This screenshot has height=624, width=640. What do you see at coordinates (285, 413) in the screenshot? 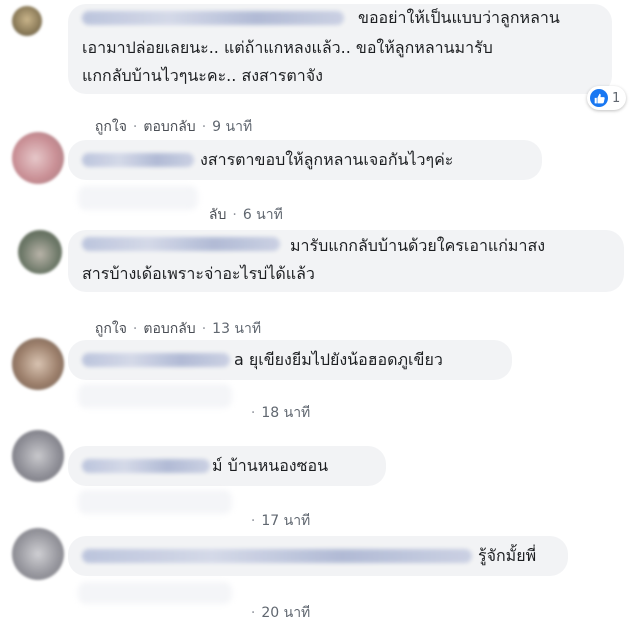
I see `timestamp: 18 นาที` at bounding box center [285, 413].